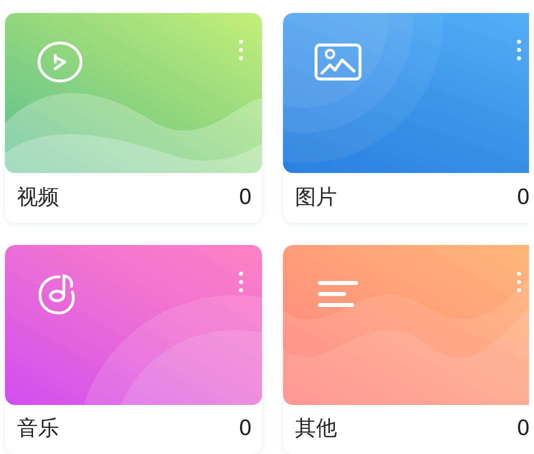  I want to click on category-label: 其他, so click(316, 428).